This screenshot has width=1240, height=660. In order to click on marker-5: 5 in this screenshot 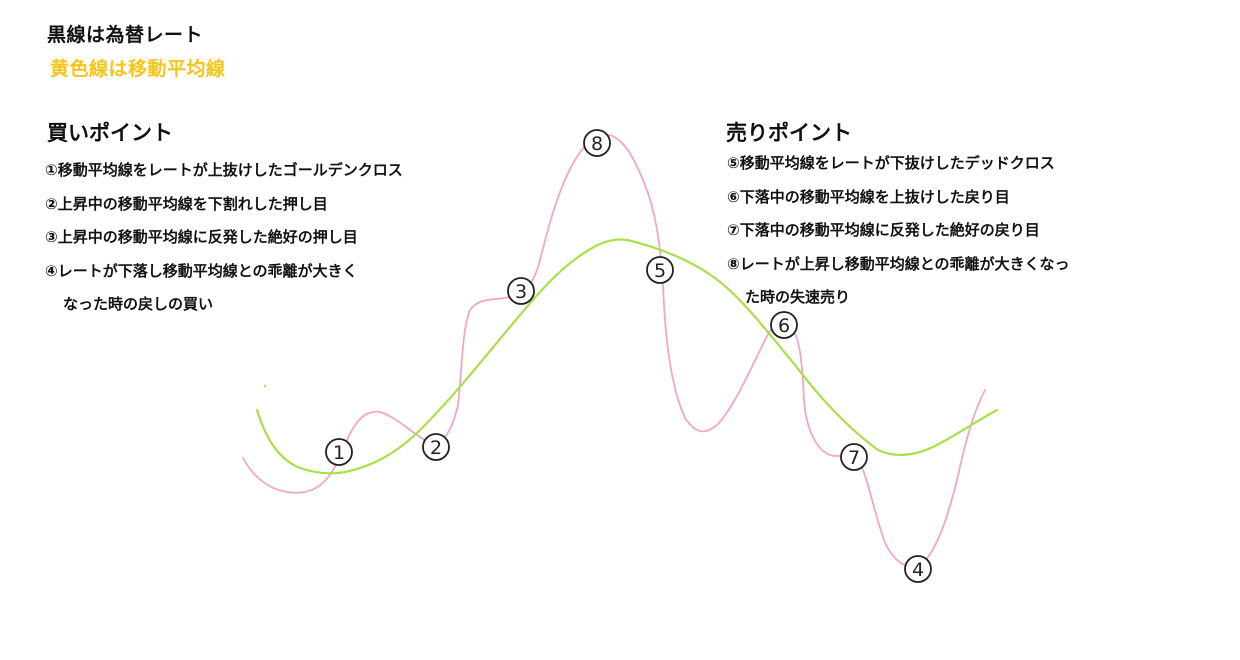, I will do `click(660, 270)`.